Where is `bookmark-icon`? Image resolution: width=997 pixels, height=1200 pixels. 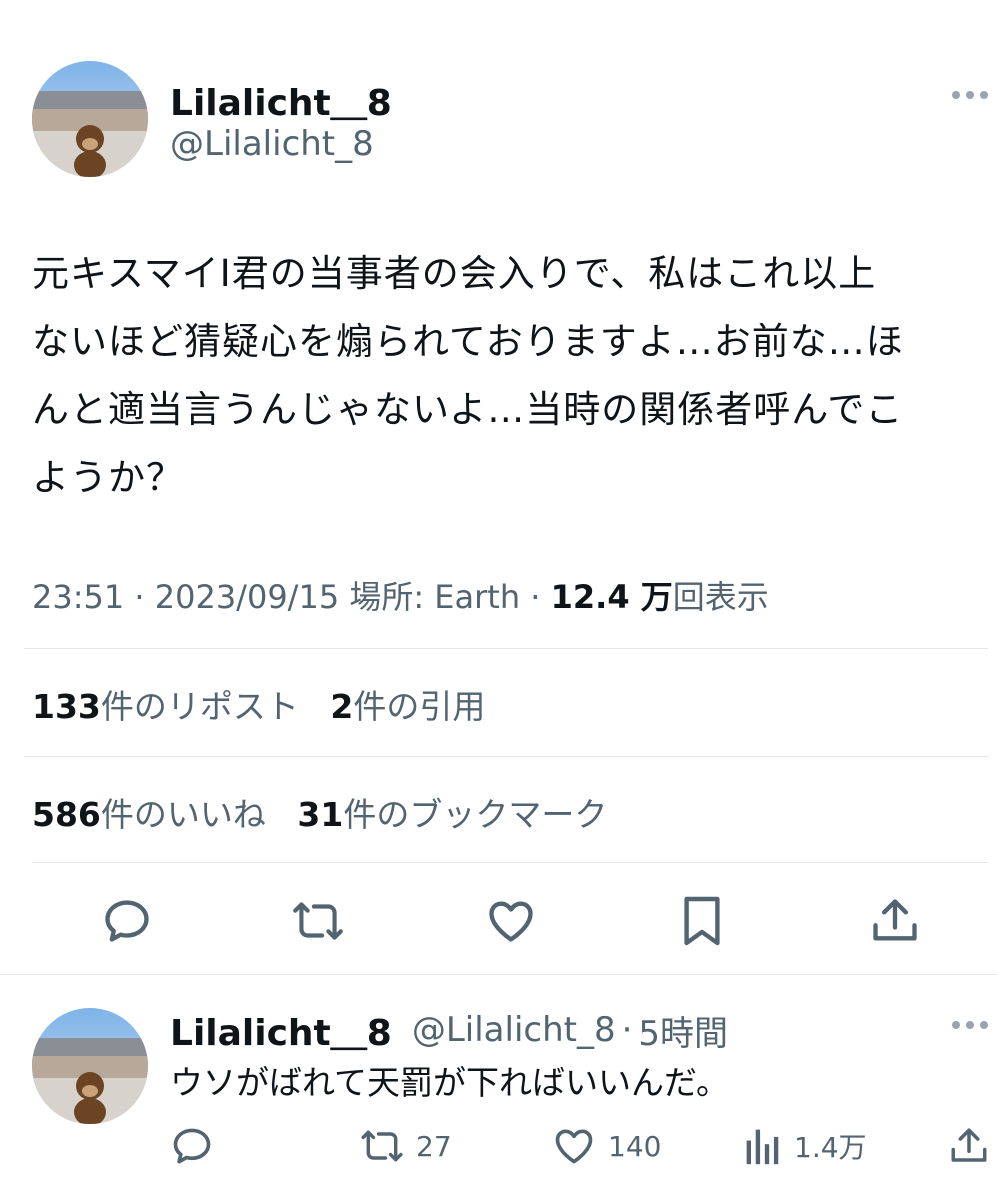
bookmark-icon is located at coordinates (702, 921).